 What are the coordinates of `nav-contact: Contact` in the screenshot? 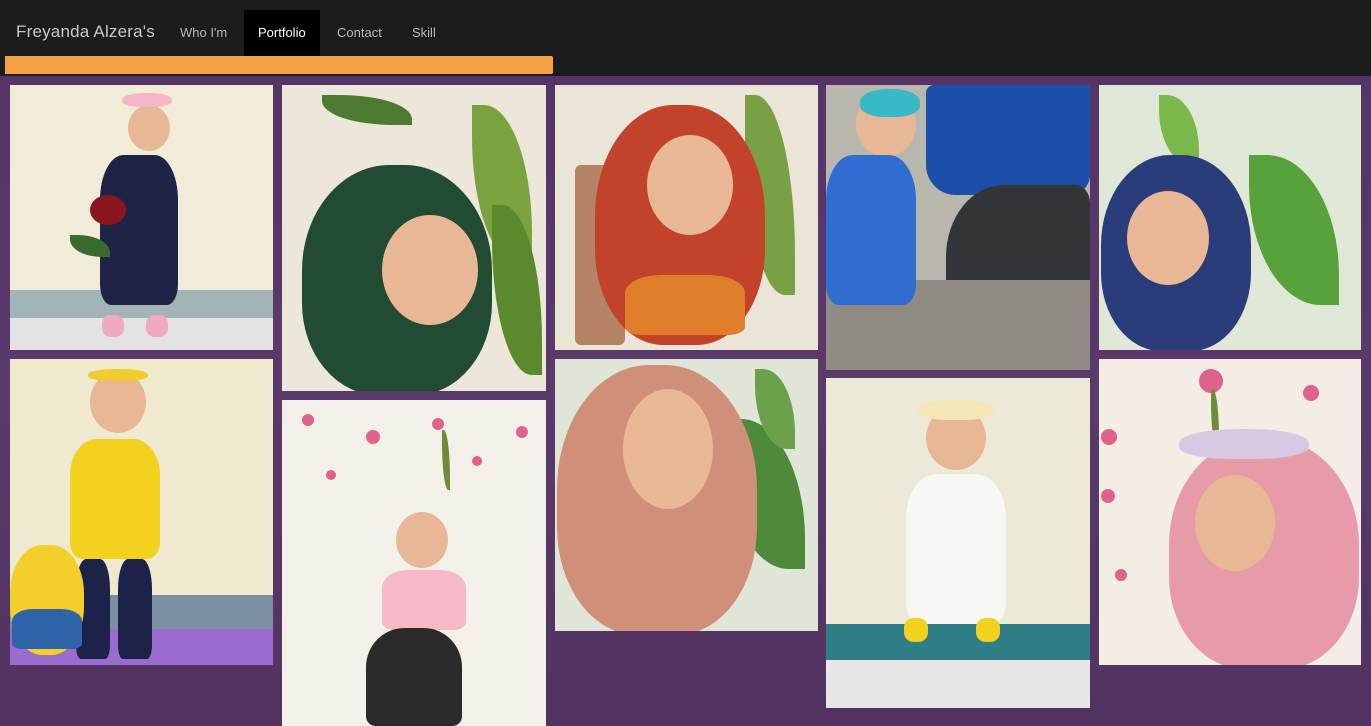 It's located at (359, 33).